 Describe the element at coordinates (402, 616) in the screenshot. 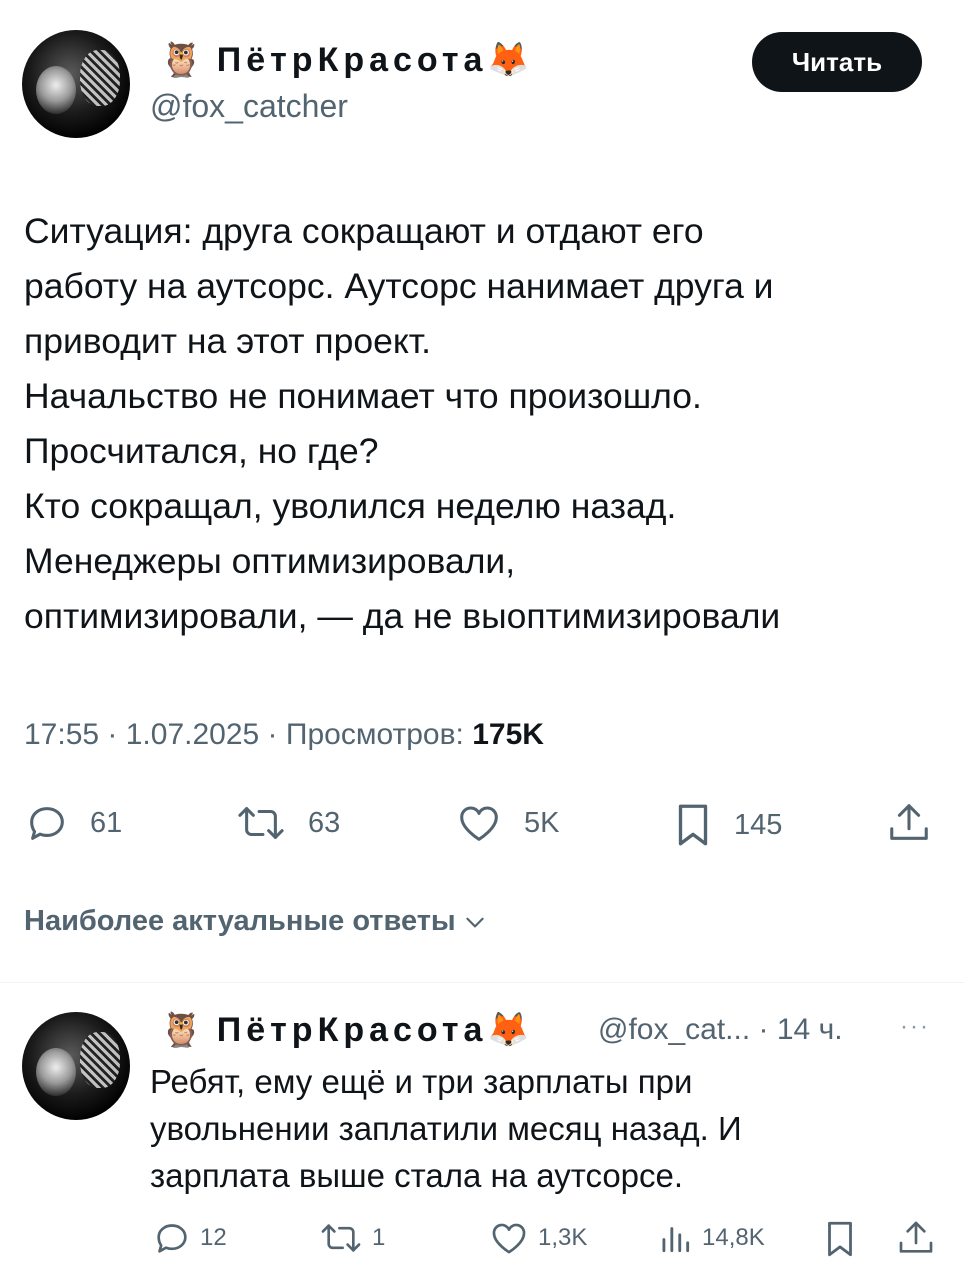

I see `tweet-text-line: оптимизировали, — да не выоптимизировали` at that location.